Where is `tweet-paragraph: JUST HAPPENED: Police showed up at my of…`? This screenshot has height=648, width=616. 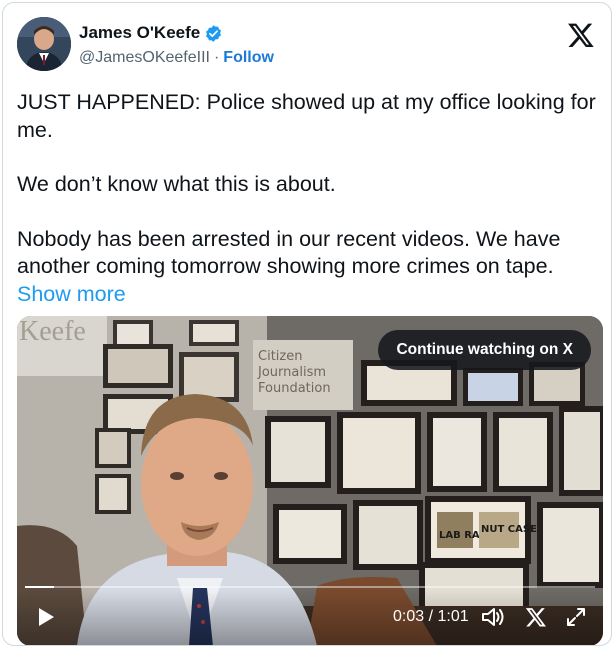
tweet-paragraph: JUST HAPPENED: Police showed up at my of… is located at coordinates (306, 116).